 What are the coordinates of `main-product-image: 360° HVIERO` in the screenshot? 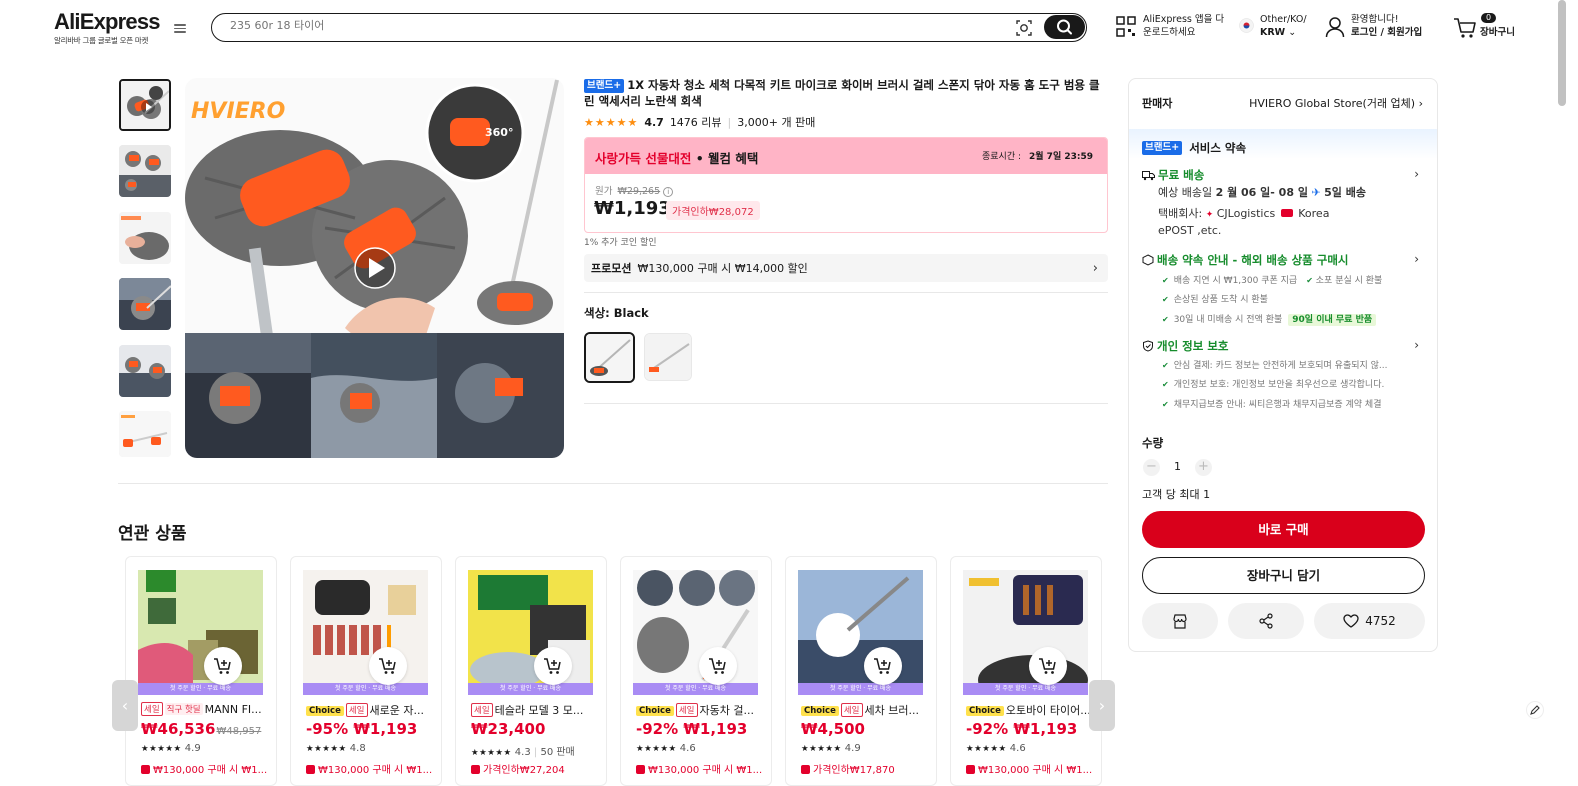 It's located at (374, 268).